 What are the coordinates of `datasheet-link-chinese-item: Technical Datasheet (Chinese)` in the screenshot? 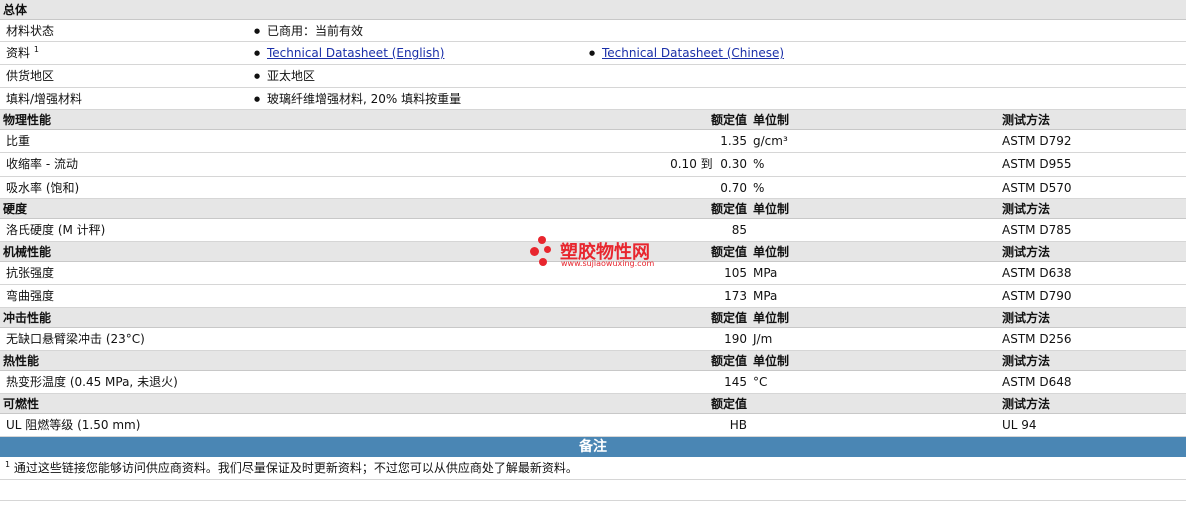 It's located at (686, 53).